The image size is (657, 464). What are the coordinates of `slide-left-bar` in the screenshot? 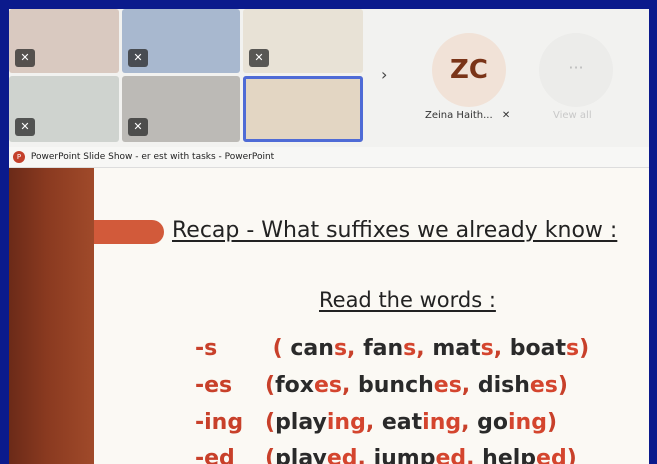 It's located at (51, 316).